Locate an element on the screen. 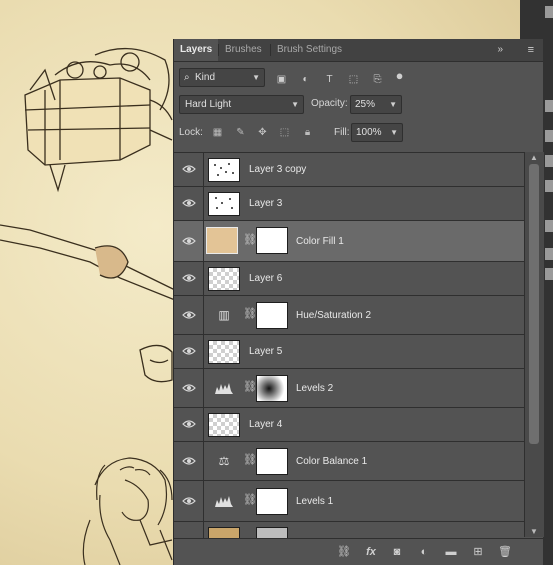 This screenshot has height=565, width=553. lock-image-pixels-icon: ✎ is located at coordinates (240, 132).